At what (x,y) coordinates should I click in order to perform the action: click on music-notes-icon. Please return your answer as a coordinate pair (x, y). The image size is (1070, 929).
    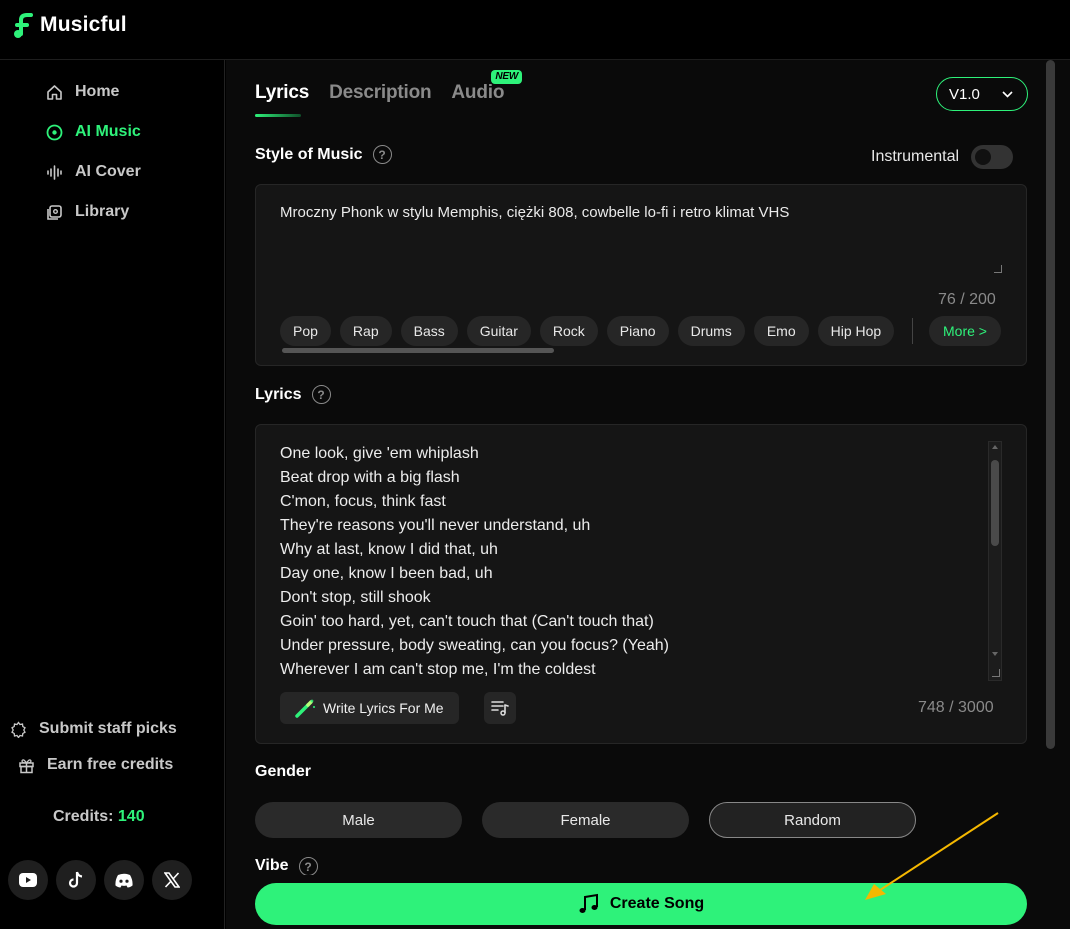
    Looking at the image, I should click on (588, 903).